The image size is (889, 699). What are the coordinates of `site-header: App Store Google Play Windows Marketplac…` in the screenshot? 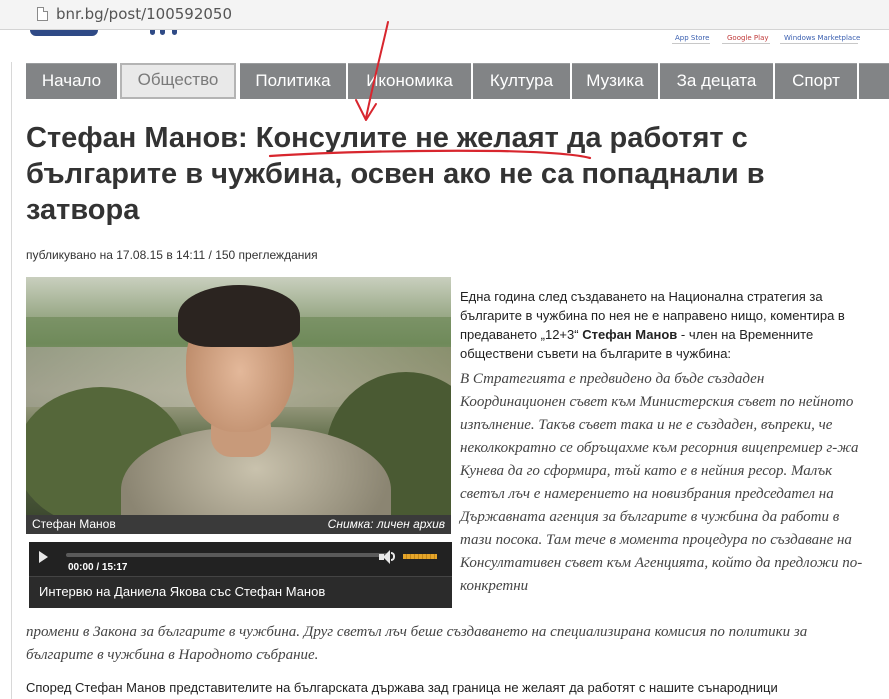 It's located at (444, 46).